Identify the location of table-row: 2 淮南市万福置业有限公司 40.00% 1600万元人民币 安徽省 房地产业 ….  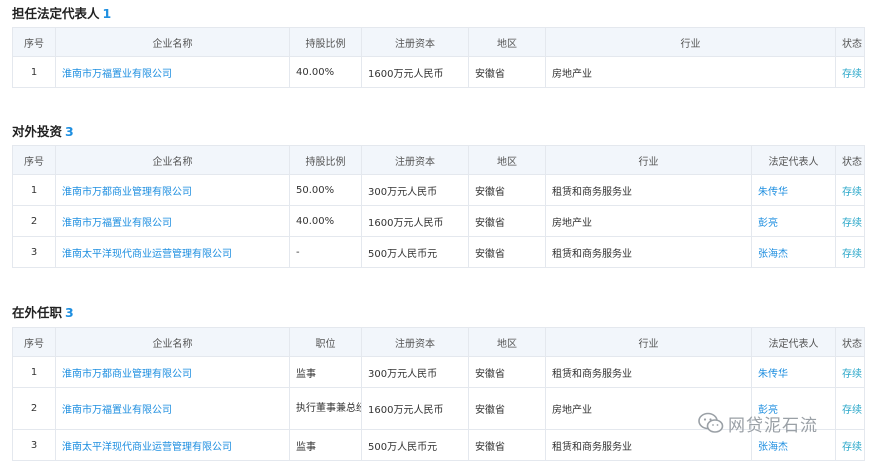
(438, 221).